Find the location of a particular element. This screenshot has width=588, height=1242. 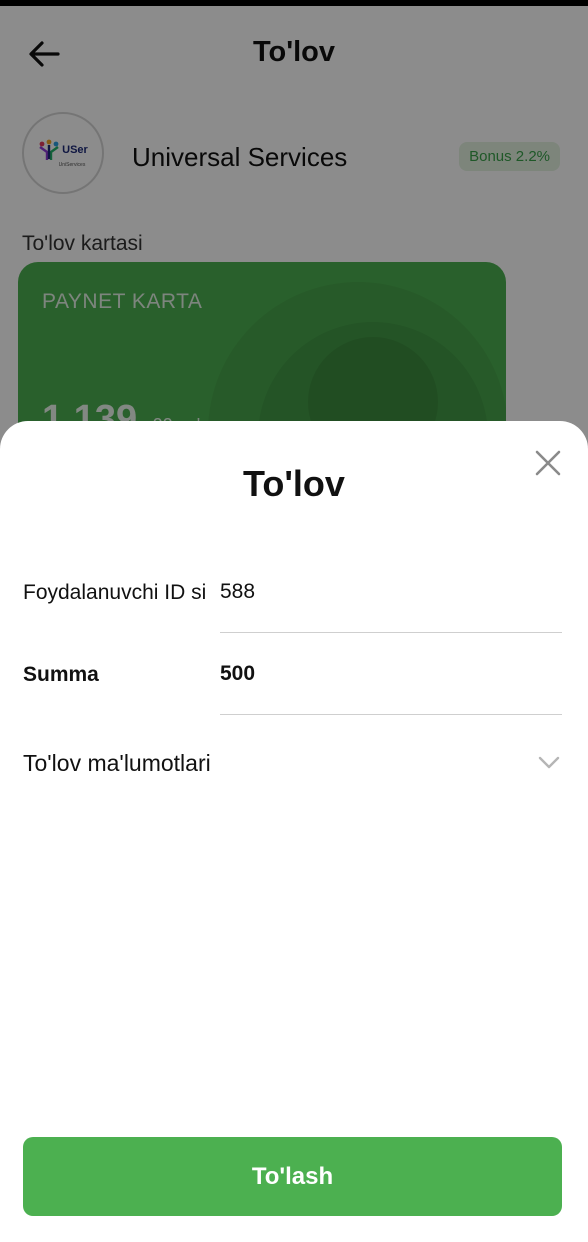

user-id-row: Foydalanuvchi ID si is located at coordinates (293, 605).